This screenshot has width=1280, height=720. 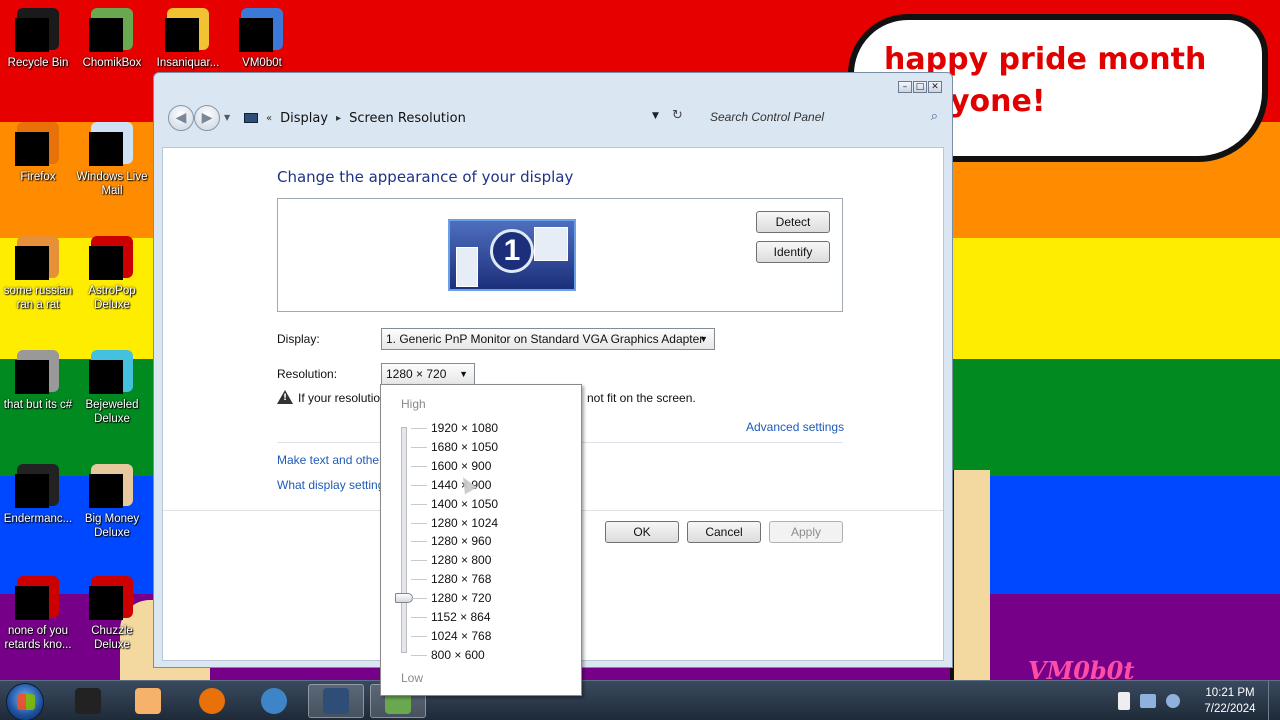 What do you see at coordinates (464, 428) in the screenshot?
I see `resolution-option: 1920 × 1080` at bounding box center [464, 428].